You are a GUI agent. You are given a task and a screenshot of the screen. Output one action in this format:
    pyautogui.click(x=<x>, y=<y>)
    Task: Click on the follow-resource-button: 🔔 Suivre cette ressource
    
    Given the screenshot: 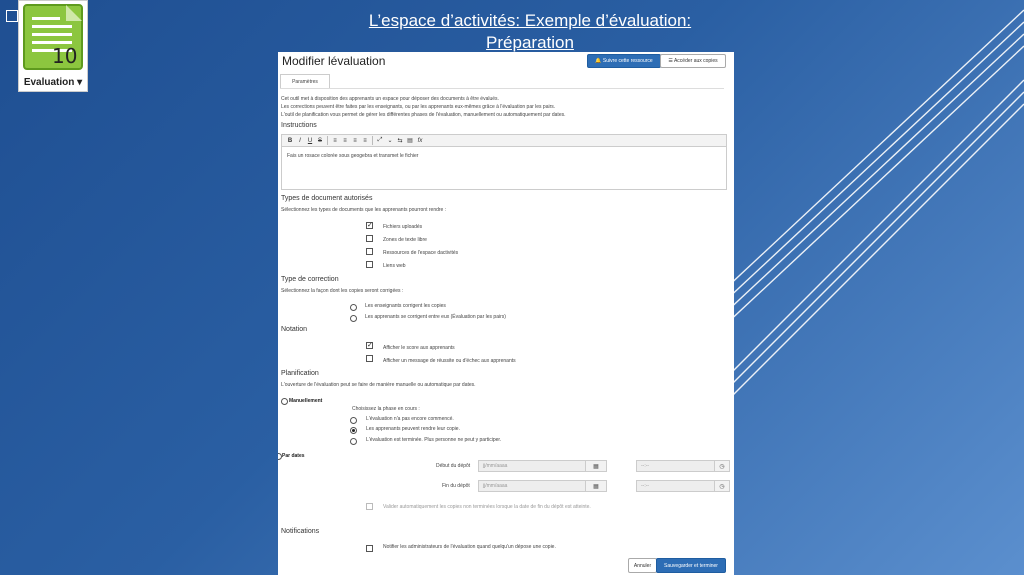 What is the action you would take?
    pyautogui.click(x=624, y=61)
    